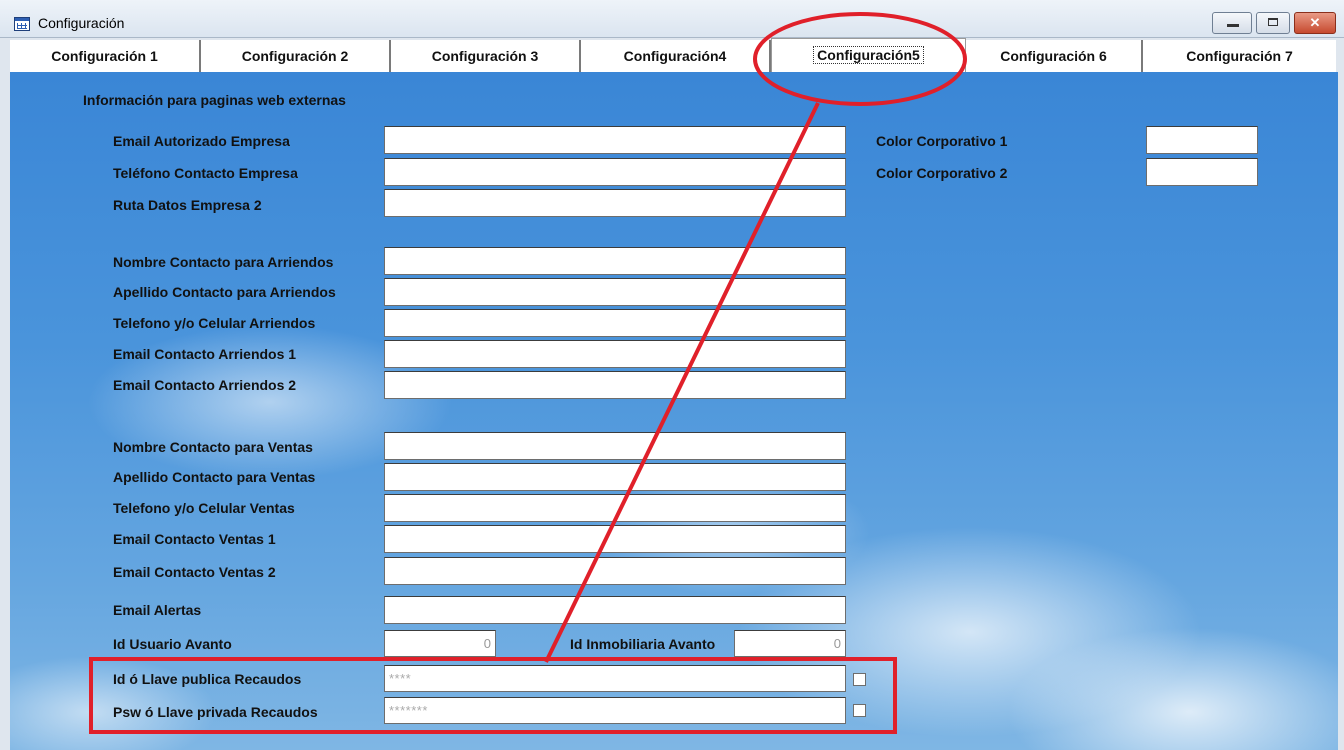 The width and height of the screenshot is (1344, 750). What do you see at coordinates (204, 508) in the screenshot?
I see `telefono-ventas-label: Telefono y/o Celular Ventas` at bounding box center [204, 508].